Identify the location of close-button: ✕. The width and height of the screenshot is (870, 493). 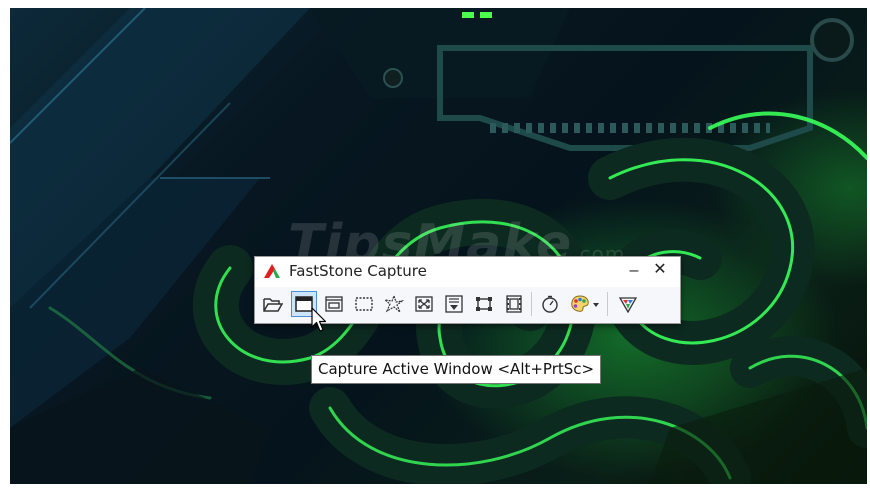
(660, 270).